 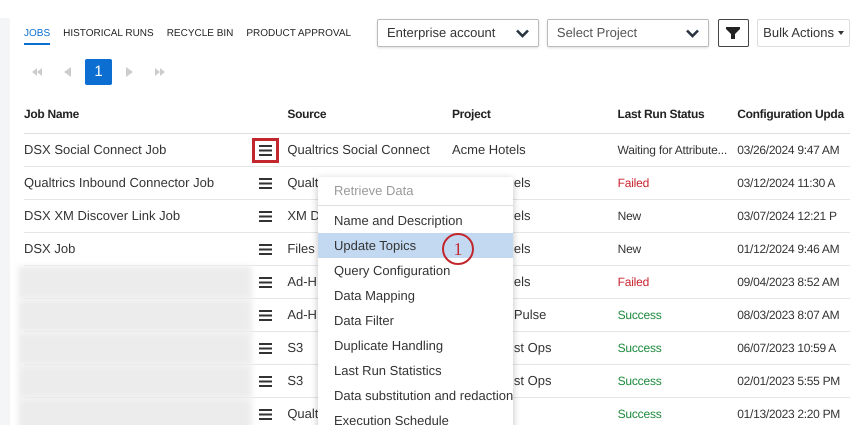 I want to click on bulk-actions-button: Bulk Actions, so click(x=803, y=33).